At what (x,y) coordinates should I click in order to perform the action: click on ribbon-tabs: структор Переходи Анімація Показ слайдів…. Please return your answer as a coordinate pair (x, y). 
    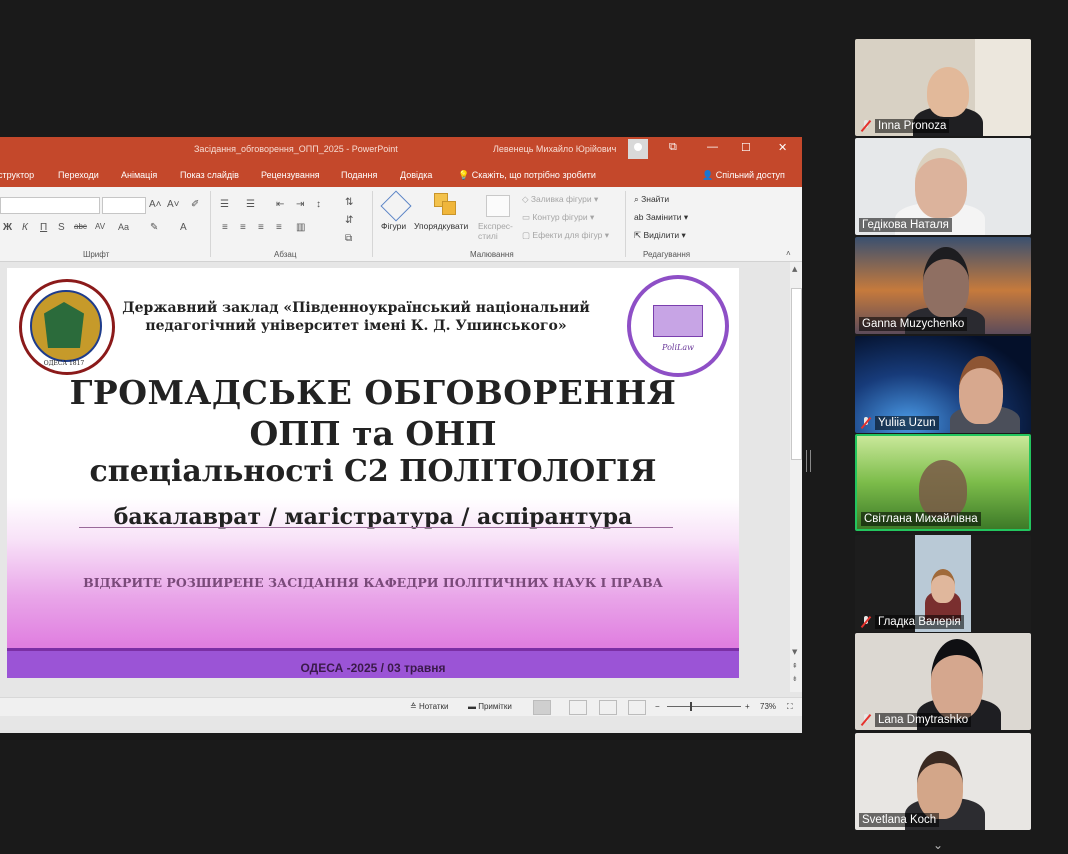
    Looking at the image, I should click on (401, 174).